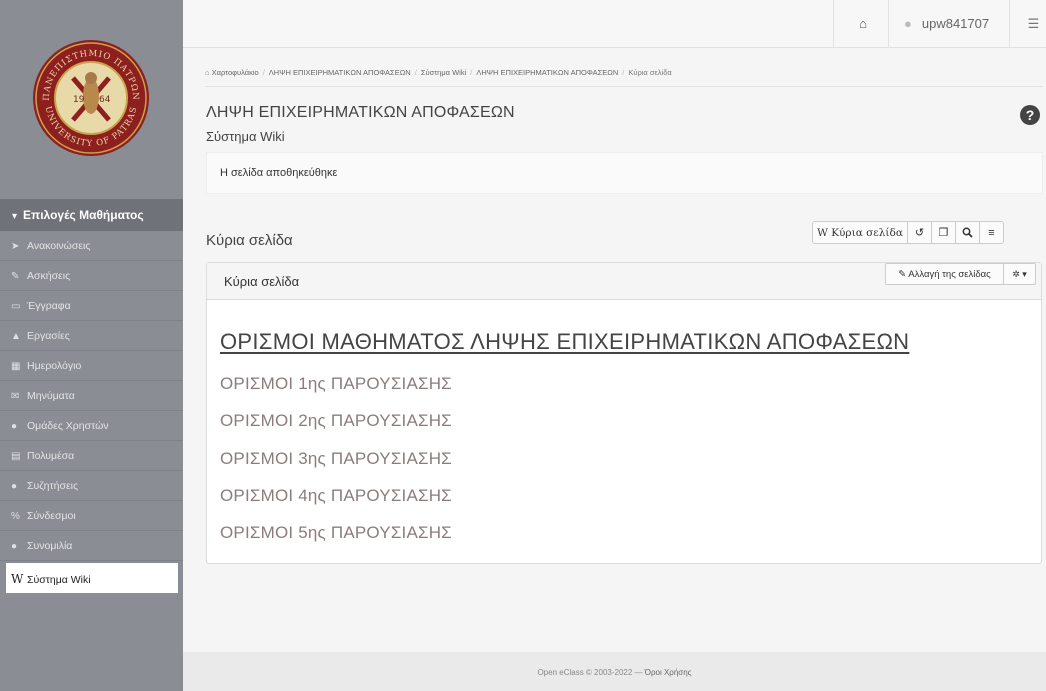 The height and width of the screenshot is (691, 1046). Describe the element at coordinates (245, 136) in the screenshot. I see `module-title: Σύστημα Wiki` at that location.